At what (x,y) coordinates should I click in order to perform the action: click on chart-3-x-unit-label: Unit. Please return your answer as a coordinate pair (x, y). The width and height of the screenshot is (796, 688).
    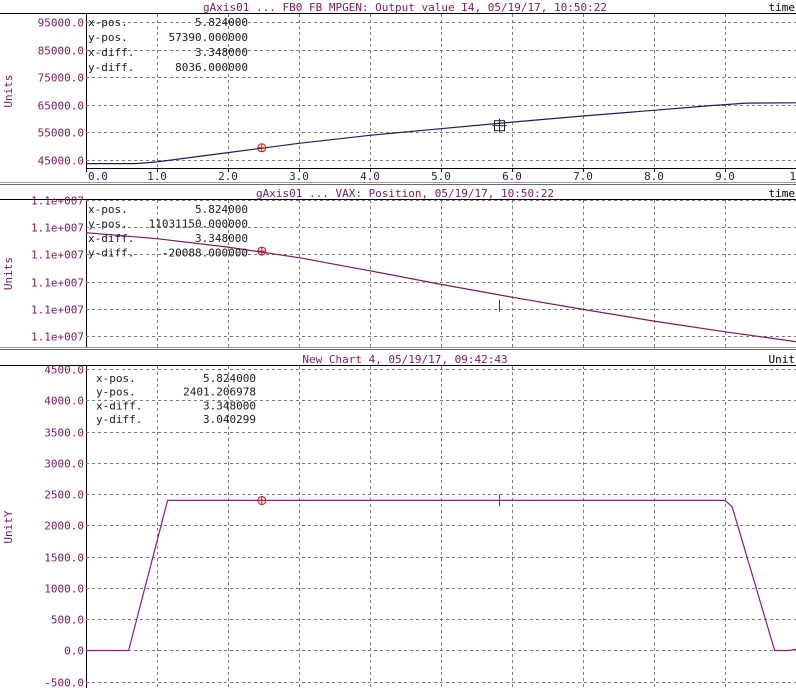
    Looking at the image, I should click on (782, 359).